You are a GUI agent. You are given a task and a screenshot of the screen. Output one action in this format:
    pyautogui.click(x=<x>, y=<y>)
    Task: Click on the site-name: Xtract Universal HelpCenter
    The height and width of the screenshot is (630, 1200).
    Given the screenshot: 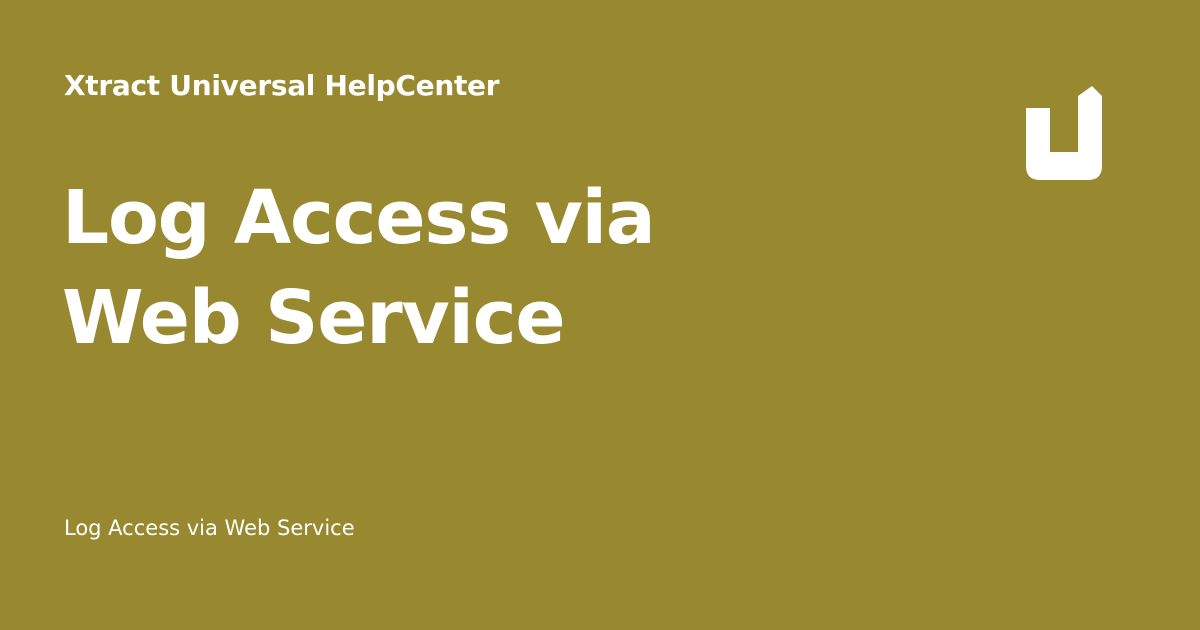 What is the action you would take?
    pyautogui.click(x=282, y=85)
    